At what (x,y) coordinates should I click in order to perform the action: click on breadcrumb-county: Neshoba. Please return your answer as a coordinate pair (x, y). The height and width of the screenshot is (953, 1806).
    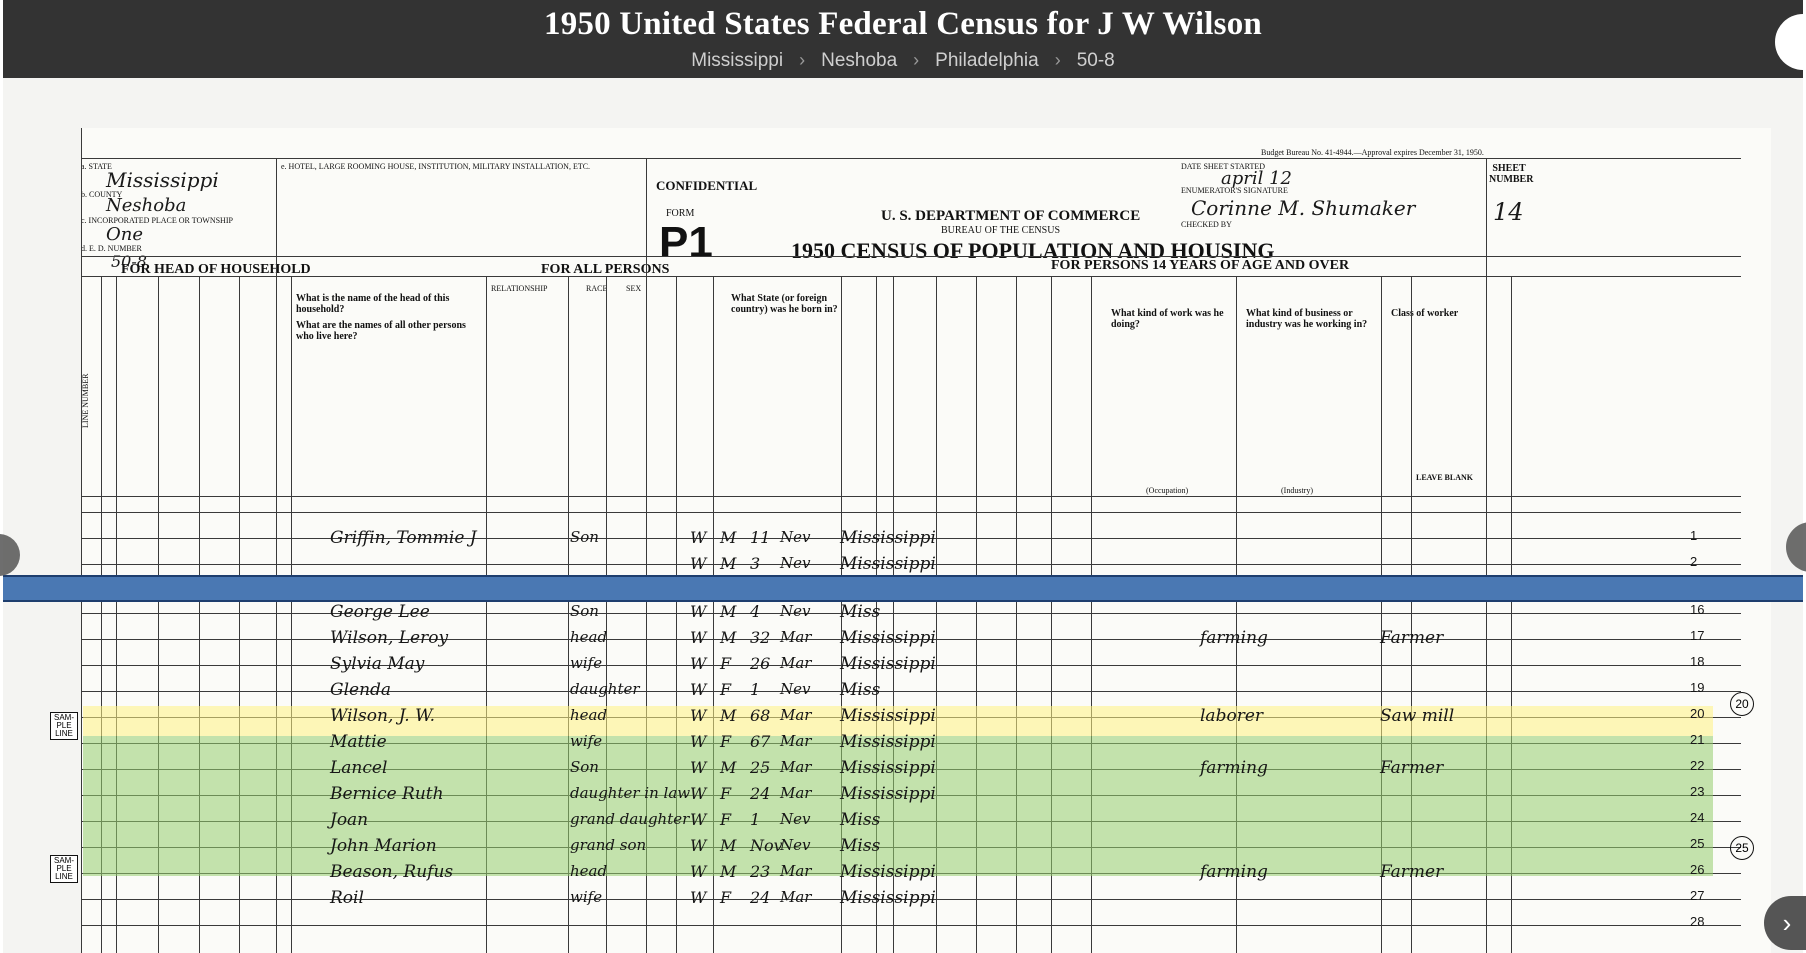
    Looking at the image, I should click on (859, 61).